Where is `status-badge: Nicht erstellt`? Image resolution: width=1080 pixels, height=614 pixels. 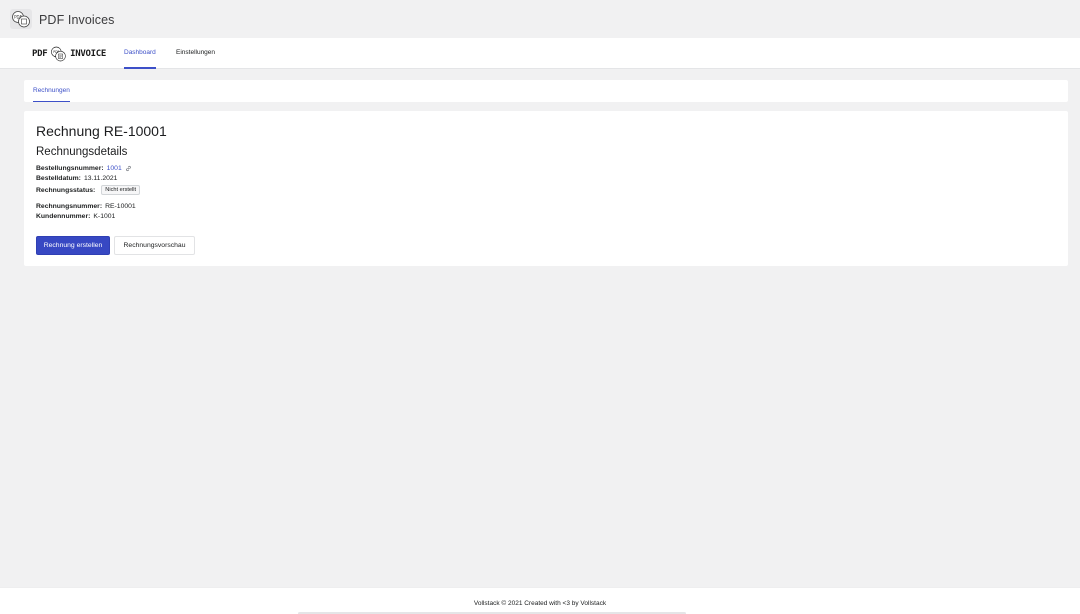
status-badge: Nicht erstellt is located at coordinates (121, 190).